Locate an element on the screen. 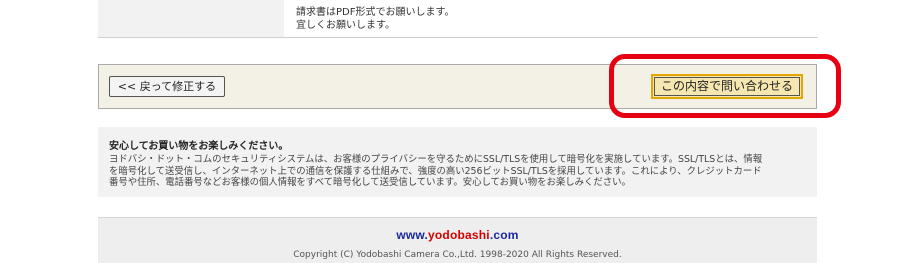 This screenshot has width=911, height=263. logo-name: yodobashi is located at coordinates (459, 235).